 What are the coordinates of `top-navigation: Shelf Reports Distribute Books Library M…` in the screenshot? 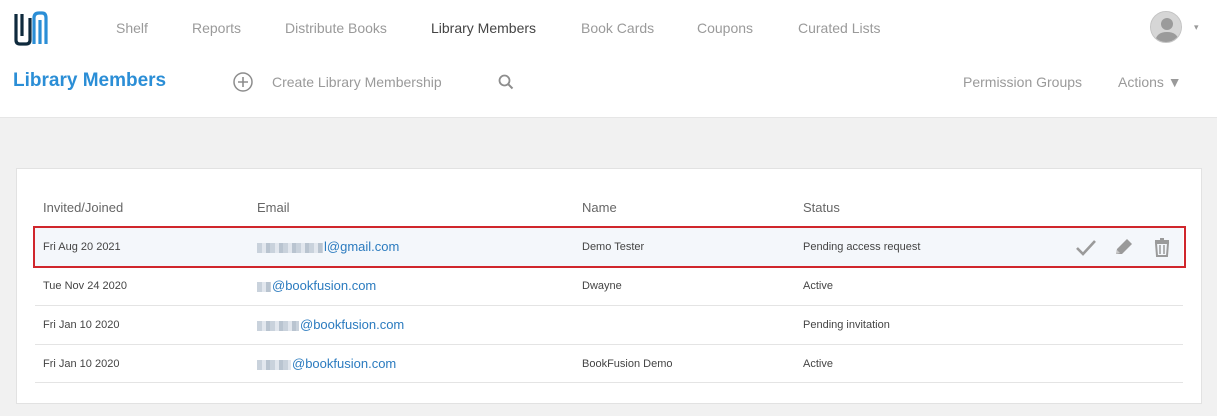 It's located at (608, 28).